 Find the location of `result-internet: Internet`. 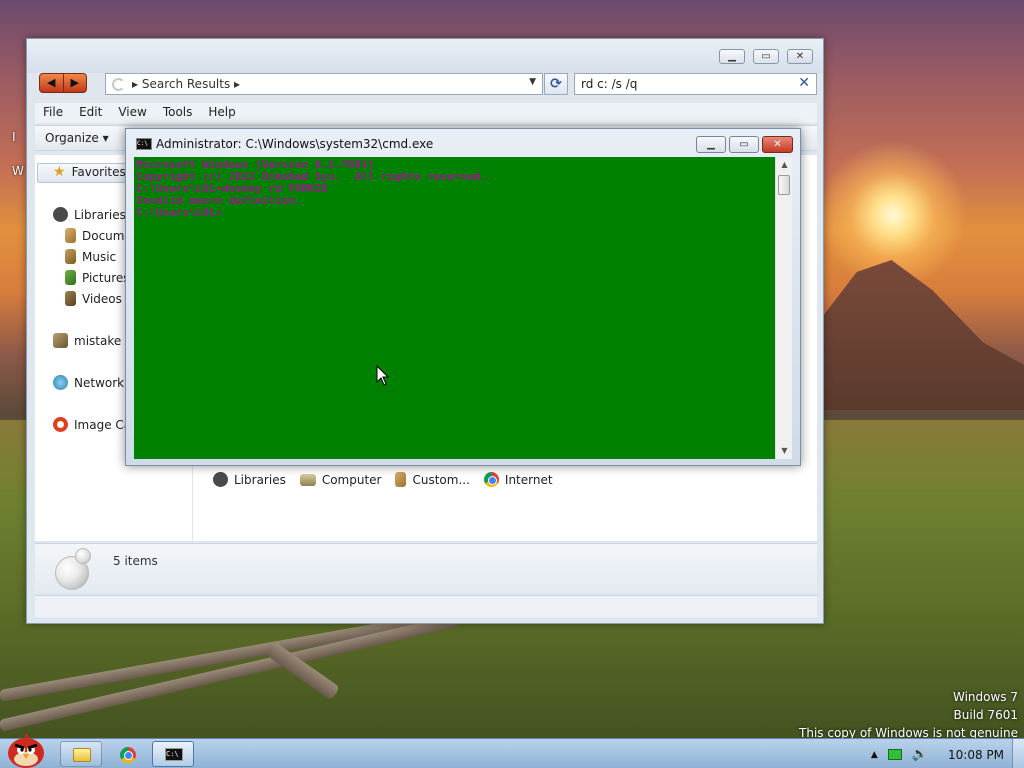

result-internet: Internet is located at coordinates (518, 479).